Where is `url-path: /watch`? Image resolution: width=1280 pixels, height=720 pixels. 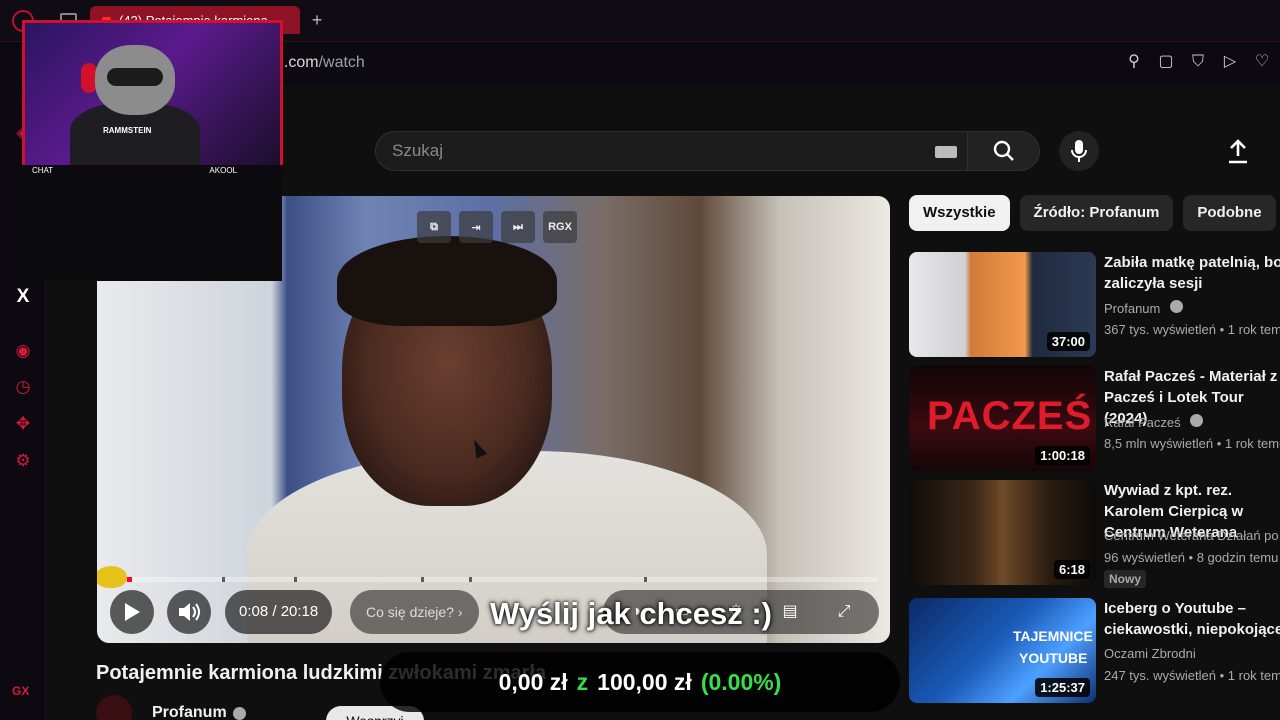 url-path: /watch is located at coordinates (341, 62).